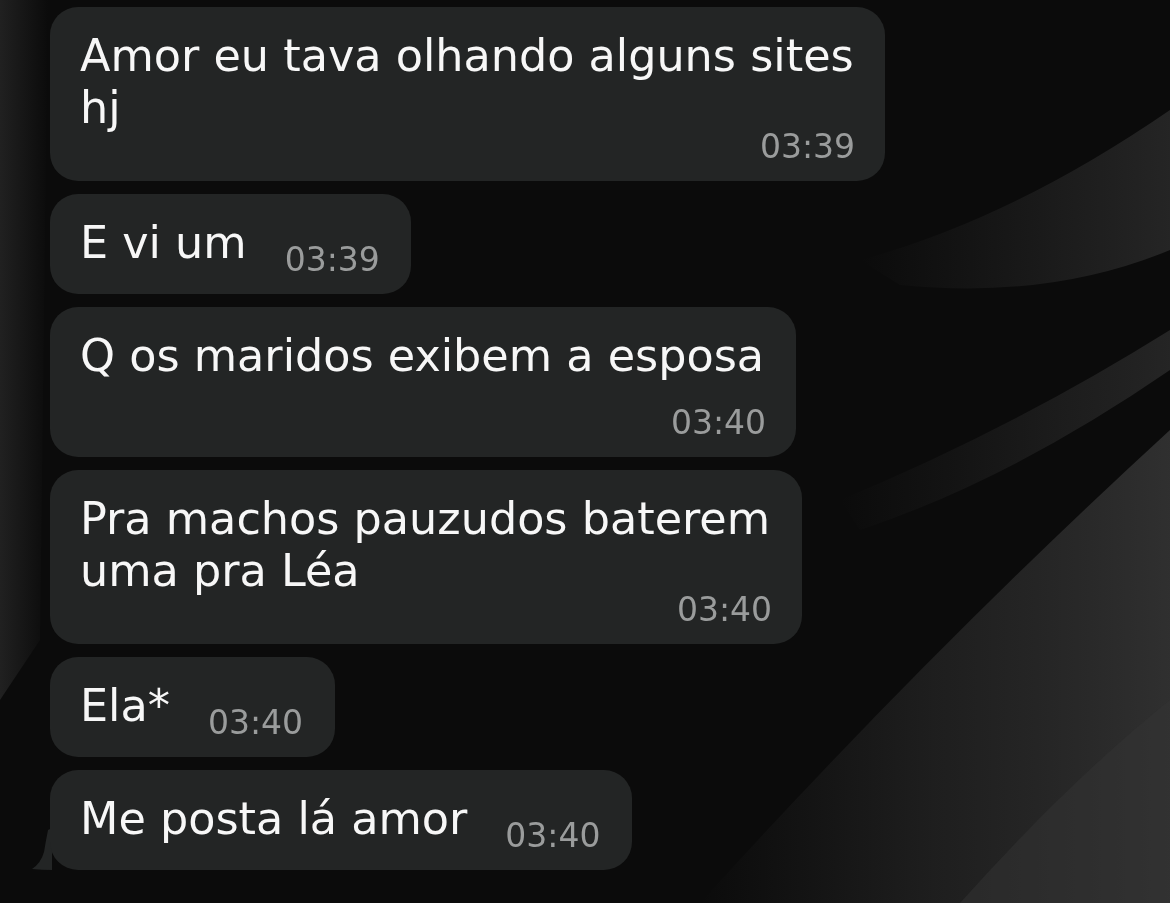  I want to click on message-text: Me posta lá amor, so click(274, 819).